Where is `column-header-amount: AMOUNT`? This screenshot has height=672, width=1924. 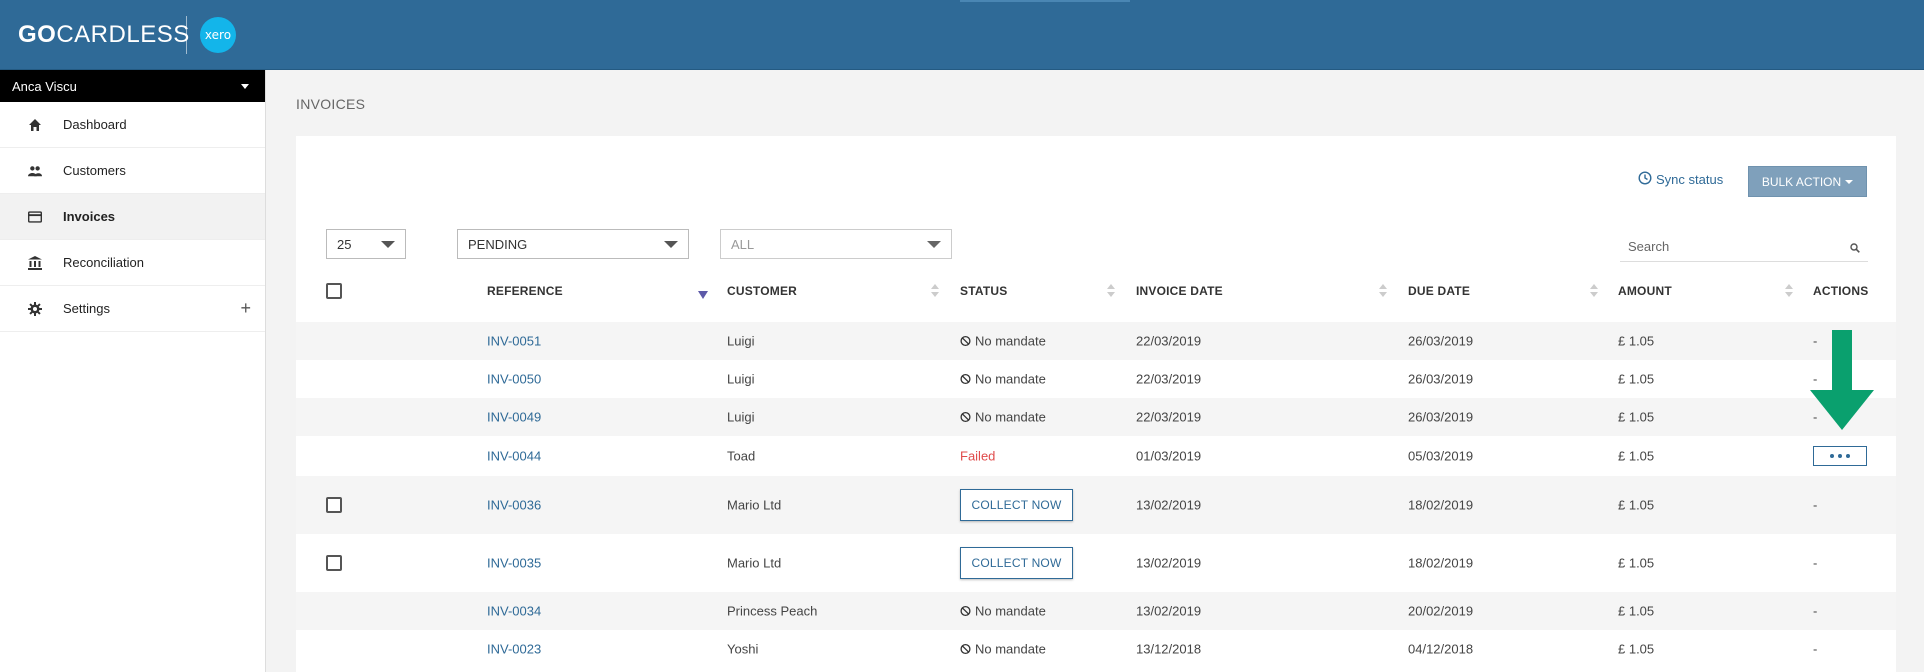 column-header-amount: AMOUNT is located at coordinates (1645, 291).